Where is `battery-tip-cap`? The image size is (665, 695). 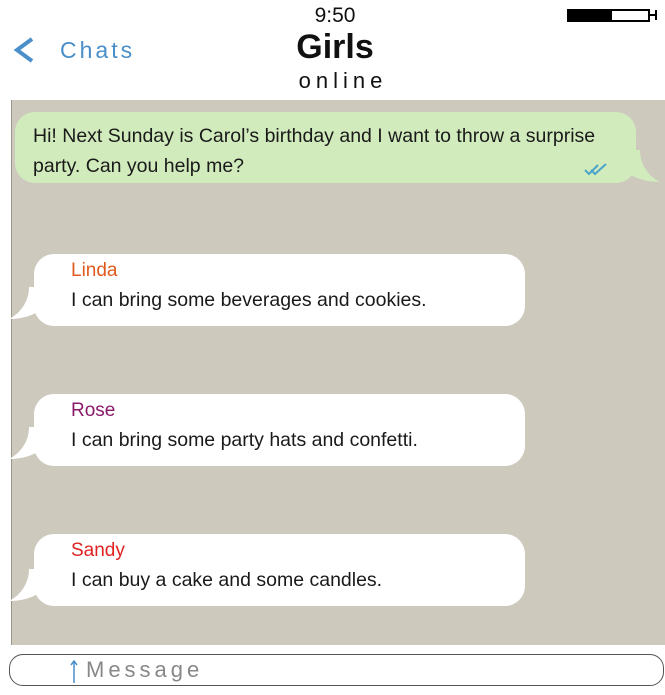
battery-tip-cap is located at coordinates (656, 15).